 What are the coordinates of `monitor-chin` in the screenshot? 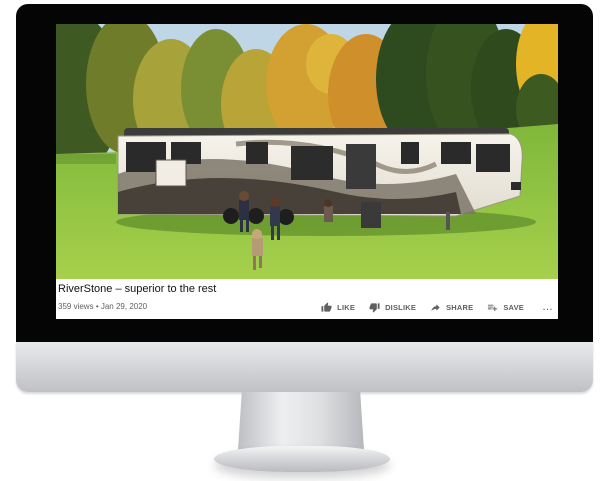 It's located at (304, 367).